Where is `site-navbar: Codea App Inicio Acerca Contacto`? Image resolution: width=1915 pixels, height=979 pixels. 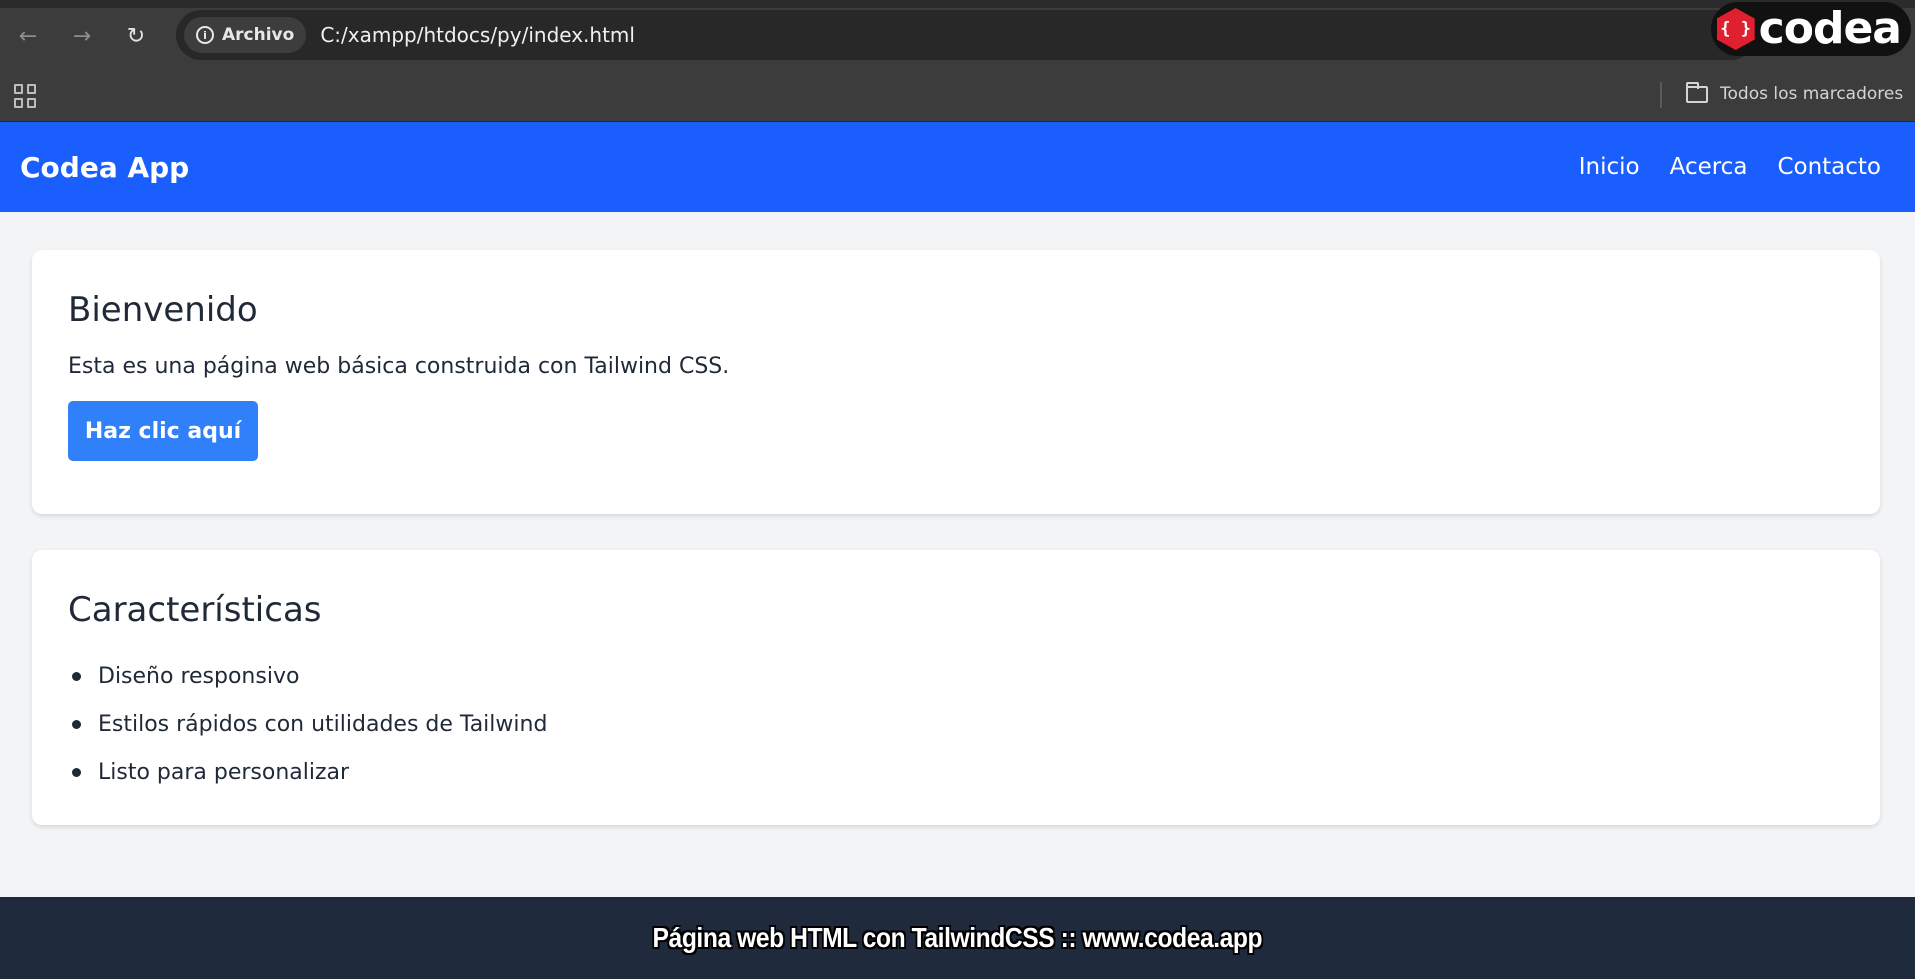 site-navbar: Codea App Inicio Acerca Contacto is located at coordinates (957, 167).